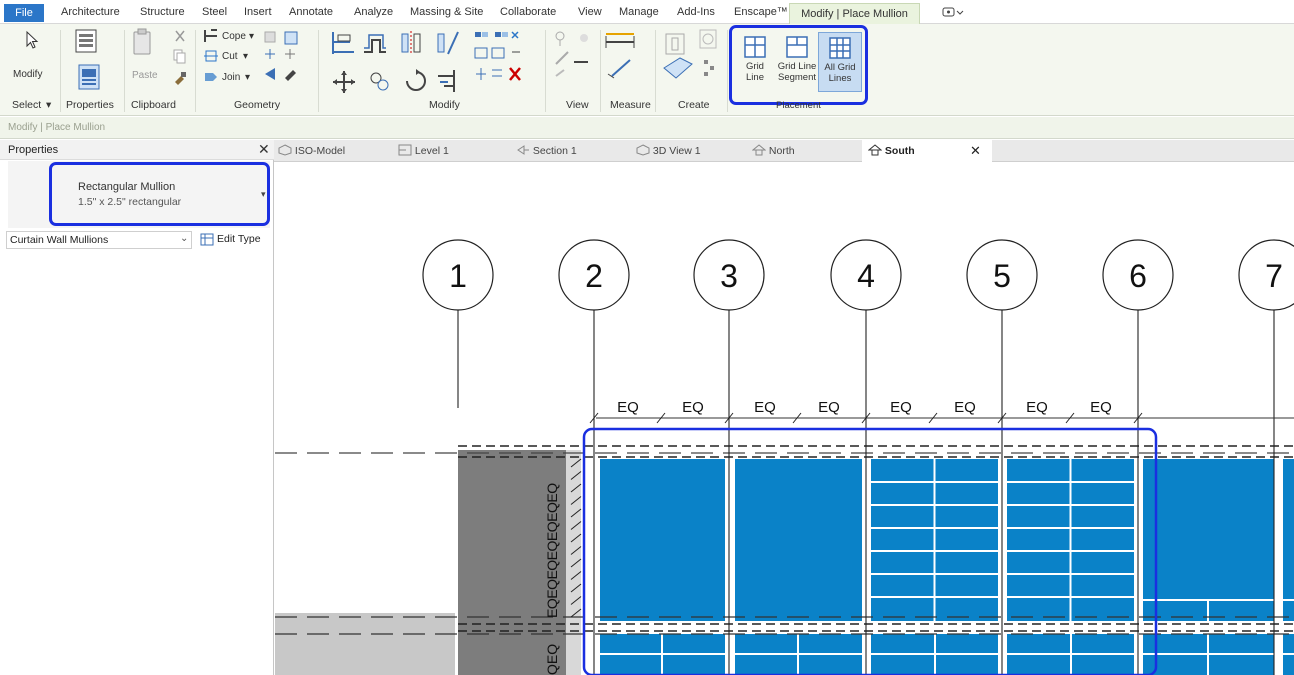 This screenshot has width=1294, height=675. What do you see at coordinates (180, 37) in the screenshot?
I see `cut-icon` at bounding box center [180, 37].